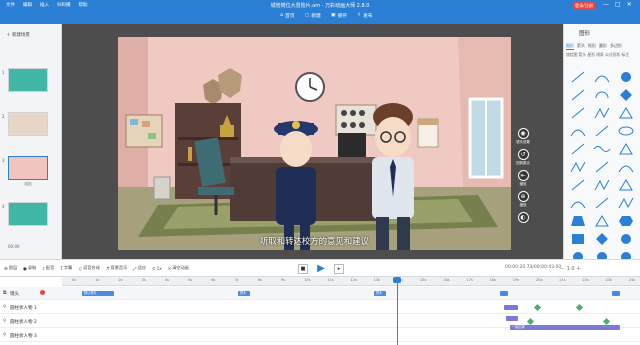  Describe the element at coordinates (603, 55) in the screenshot. I see `shape-categories: 流程图 箭头 星形 线条 公式形状 标注` at that location.